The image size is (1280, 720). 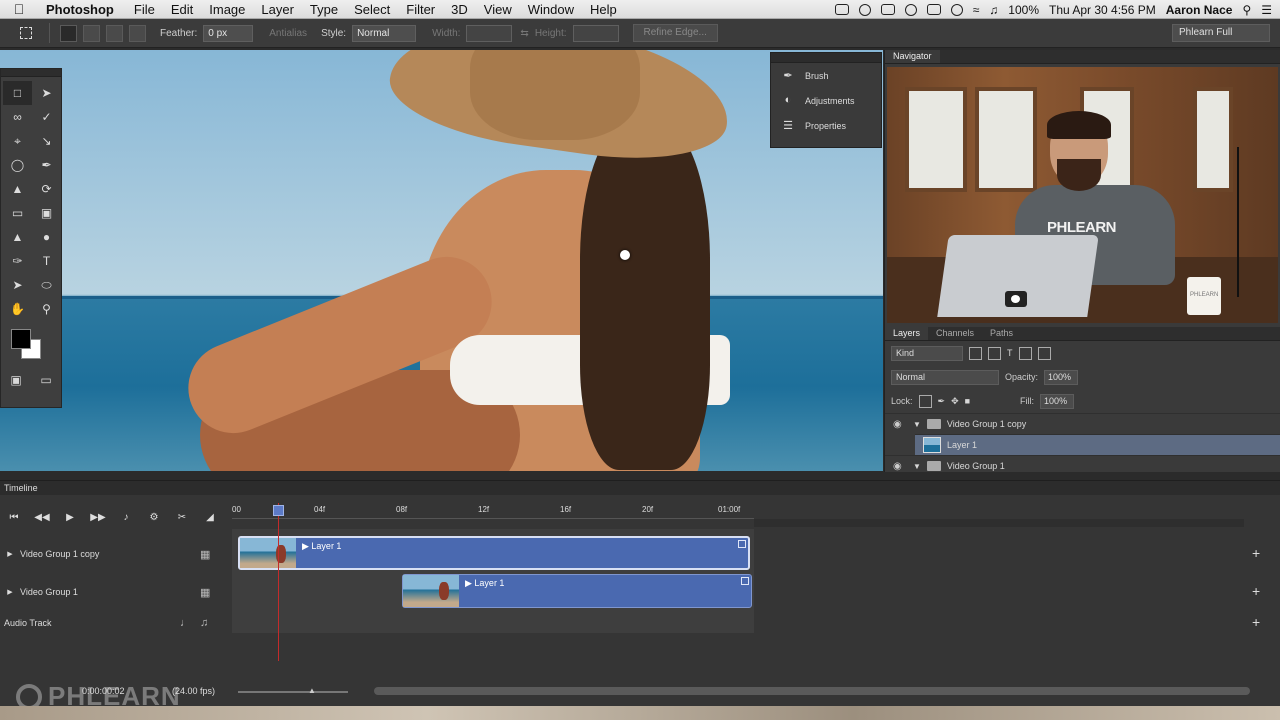 I want to click on dropbox-icon, so click(x=887, y=9).